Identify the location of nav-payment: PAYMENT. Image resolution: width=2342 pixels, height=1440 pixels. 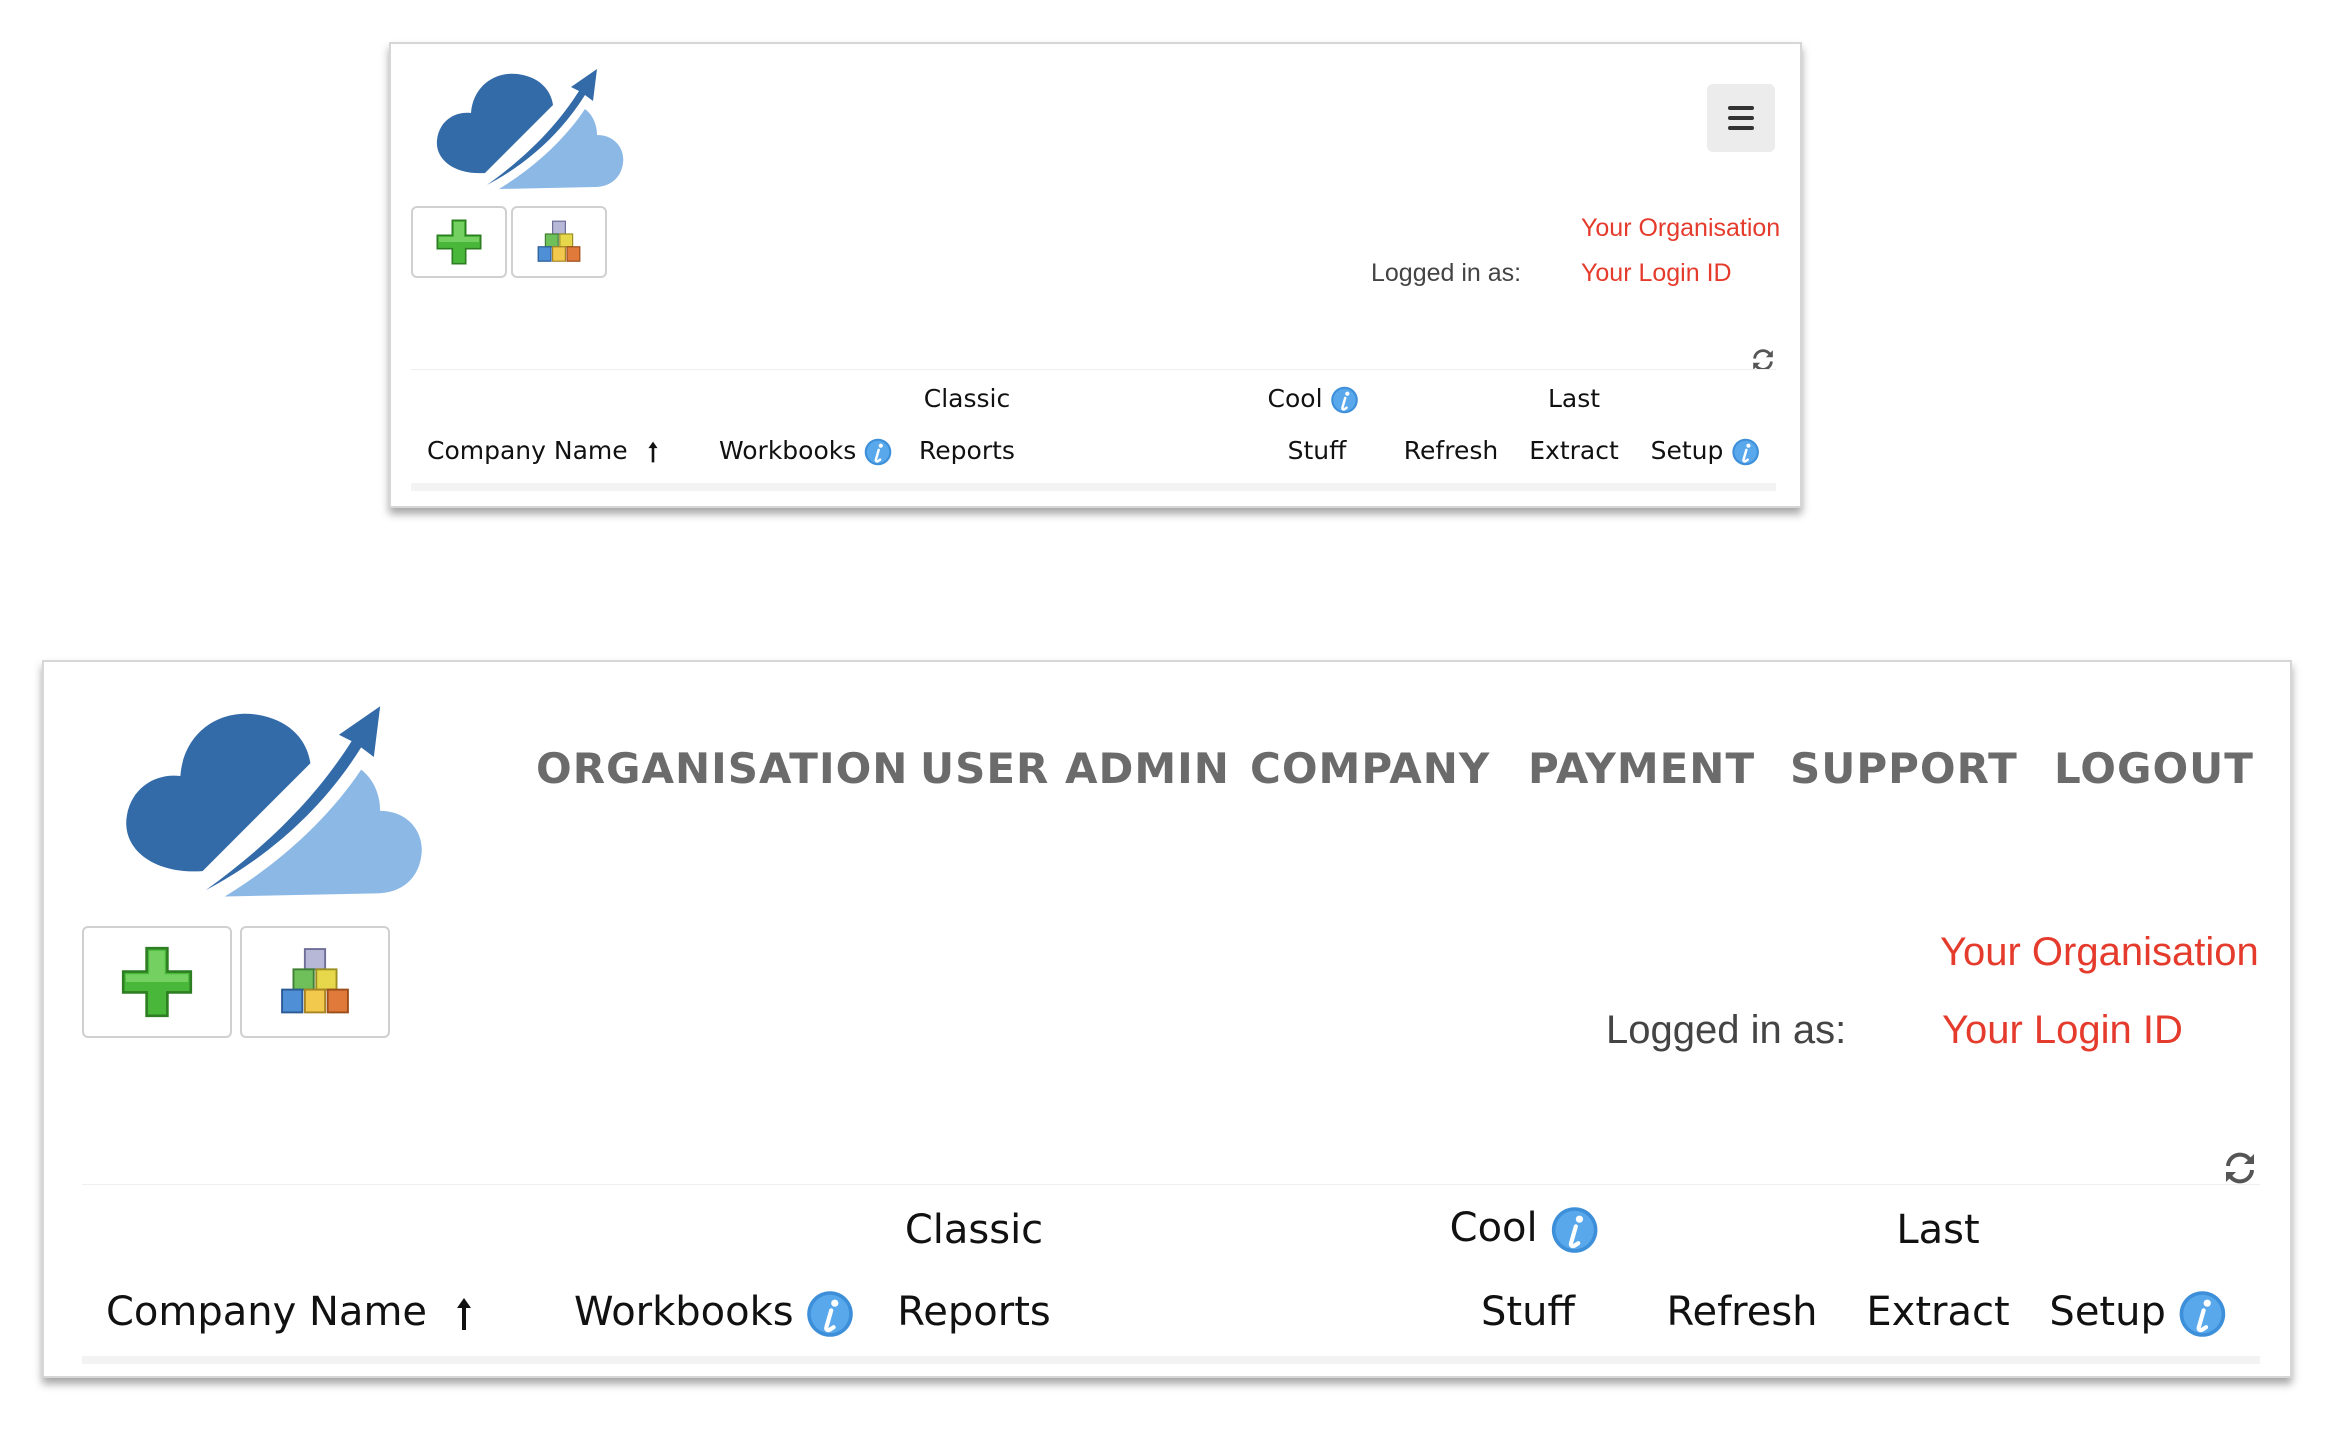
(1641, 768).